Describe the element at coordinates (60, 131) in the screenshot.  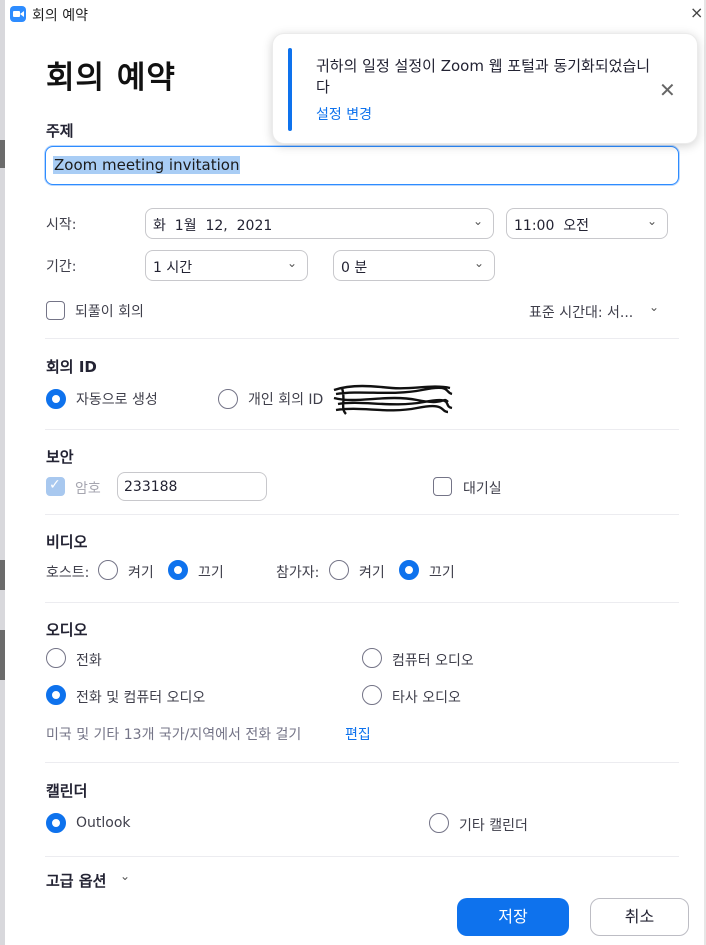
I see `topic-label: 주제` at that location.